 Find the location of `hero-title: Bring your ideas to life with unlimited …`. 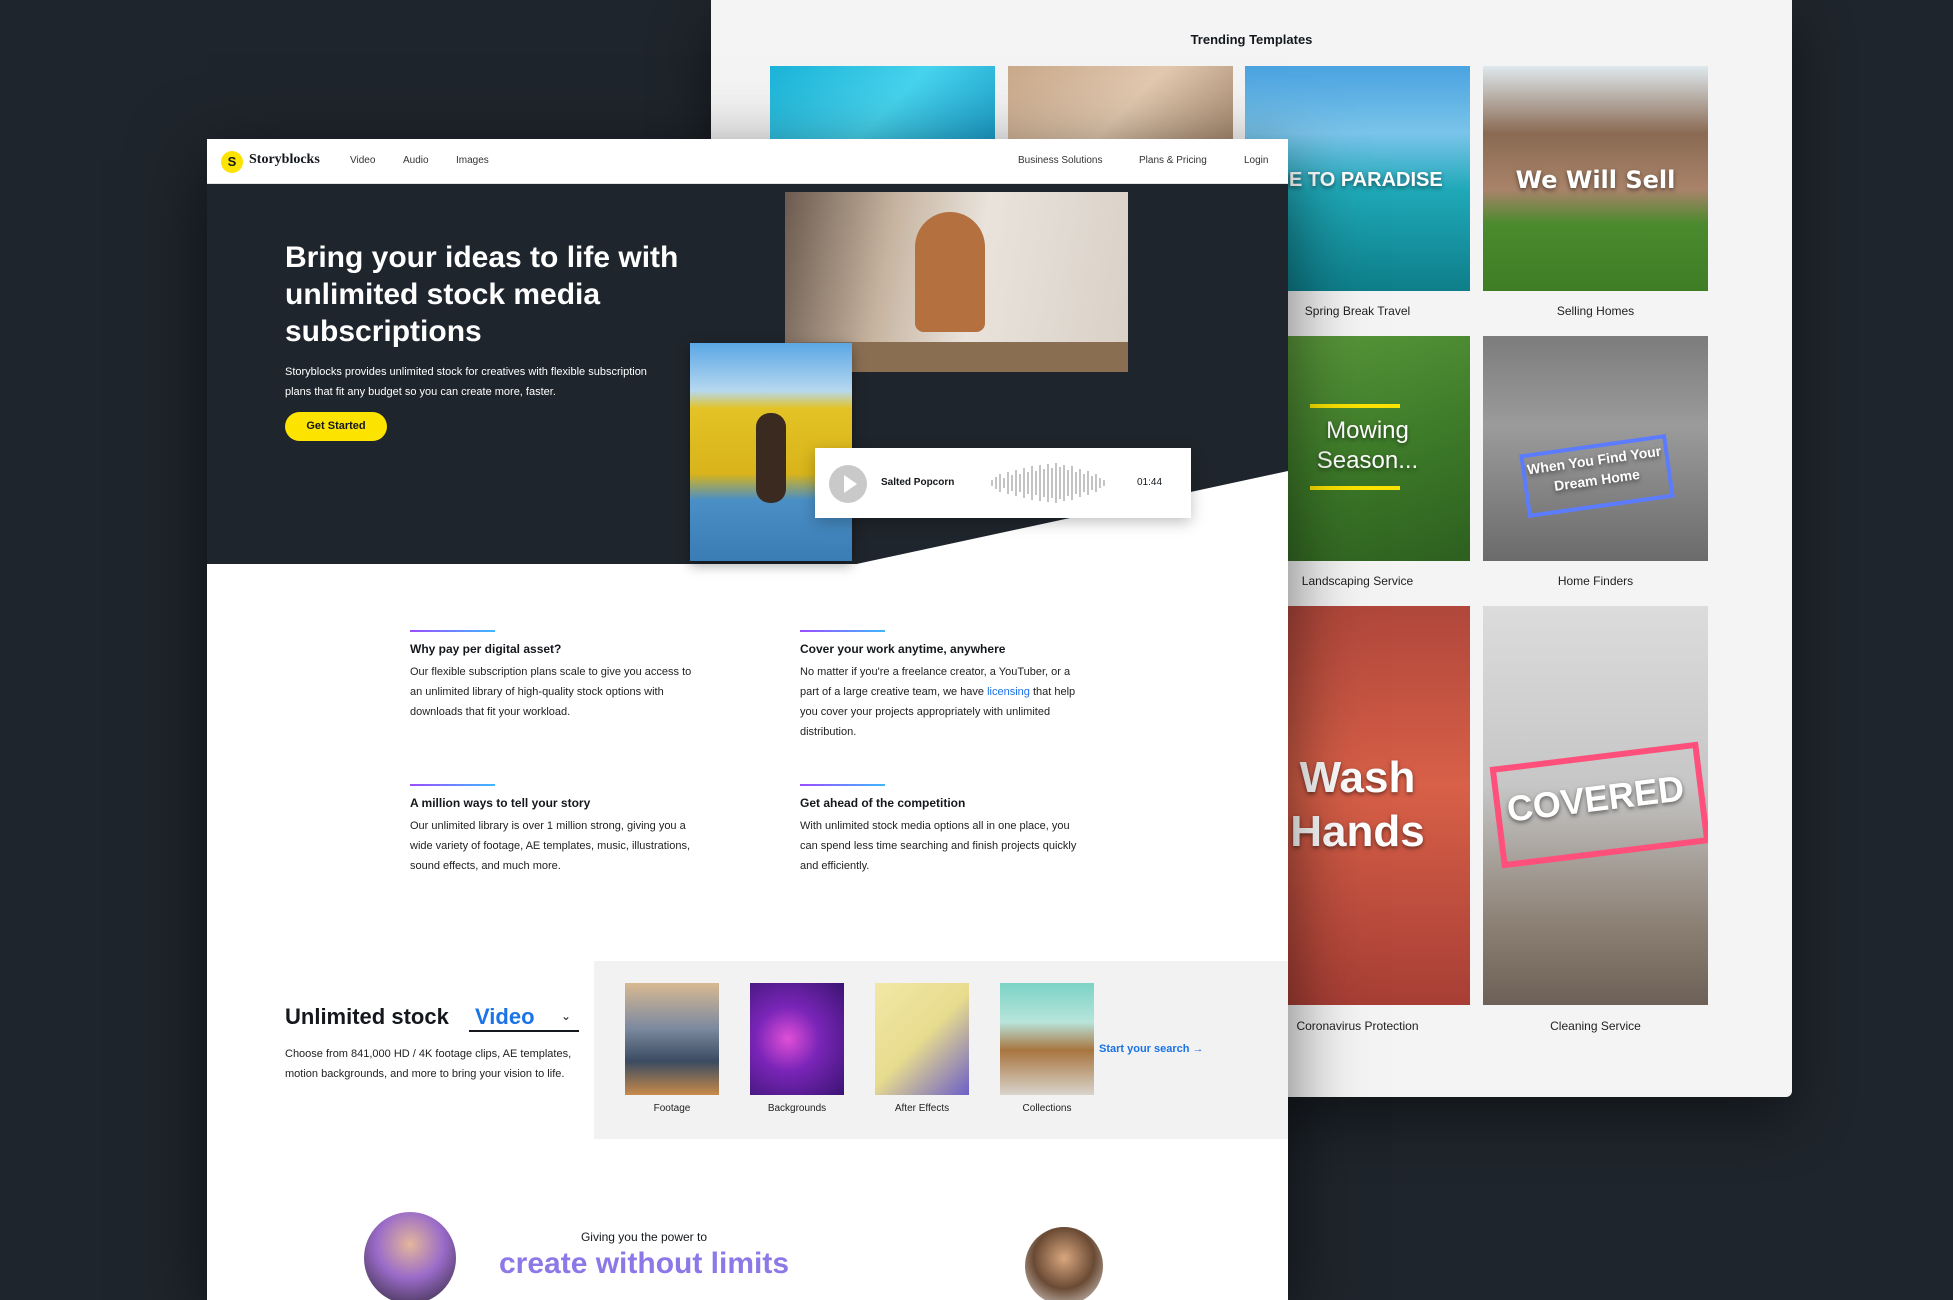

hero-title: Bring your ideas to life with unlimited … is located at coordinates (482, 294).